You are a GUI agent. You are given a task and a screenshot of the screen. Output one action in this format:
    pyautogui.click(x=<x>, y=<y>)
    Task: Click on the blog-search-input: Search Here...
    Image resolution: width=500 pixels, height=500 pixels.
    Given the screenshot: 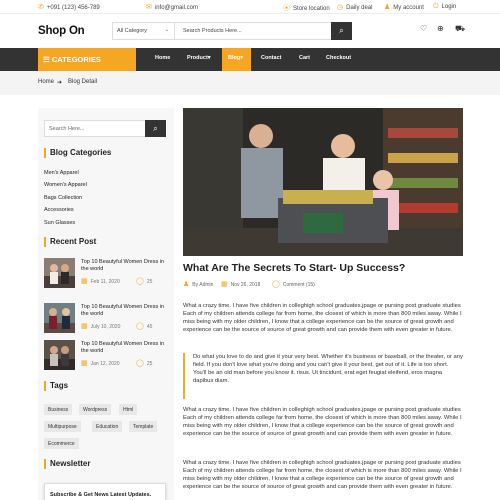 What is the action you would take?
    pyautogui.click(x=66, y=129)
    